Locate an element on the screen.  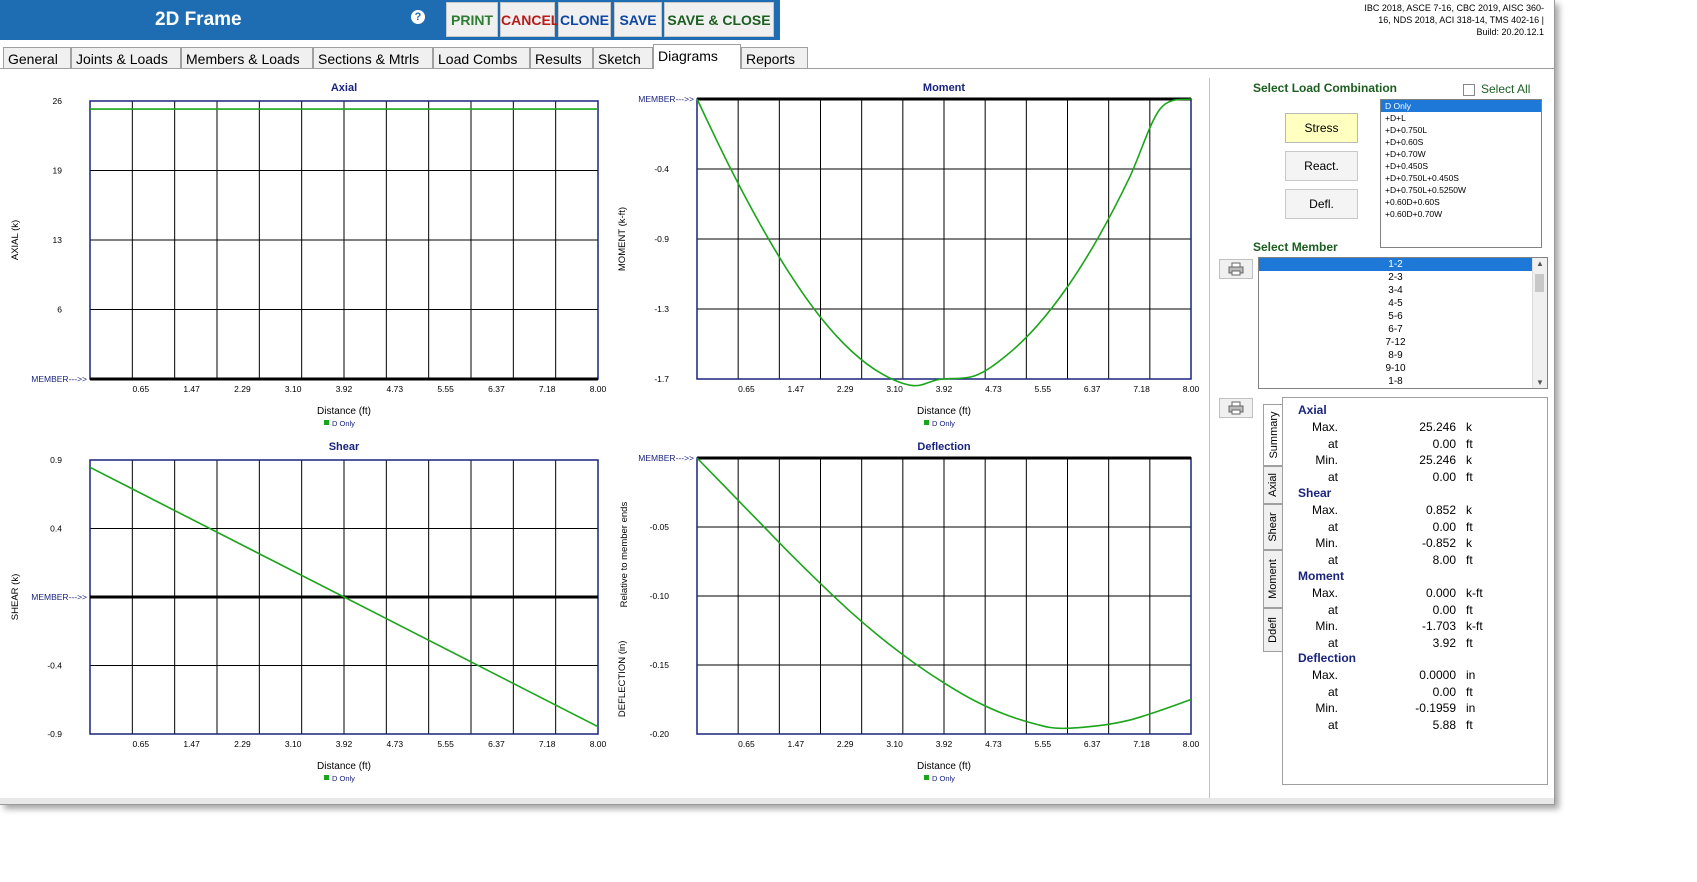
print-summary-button is located at coordinates (1236, 408).